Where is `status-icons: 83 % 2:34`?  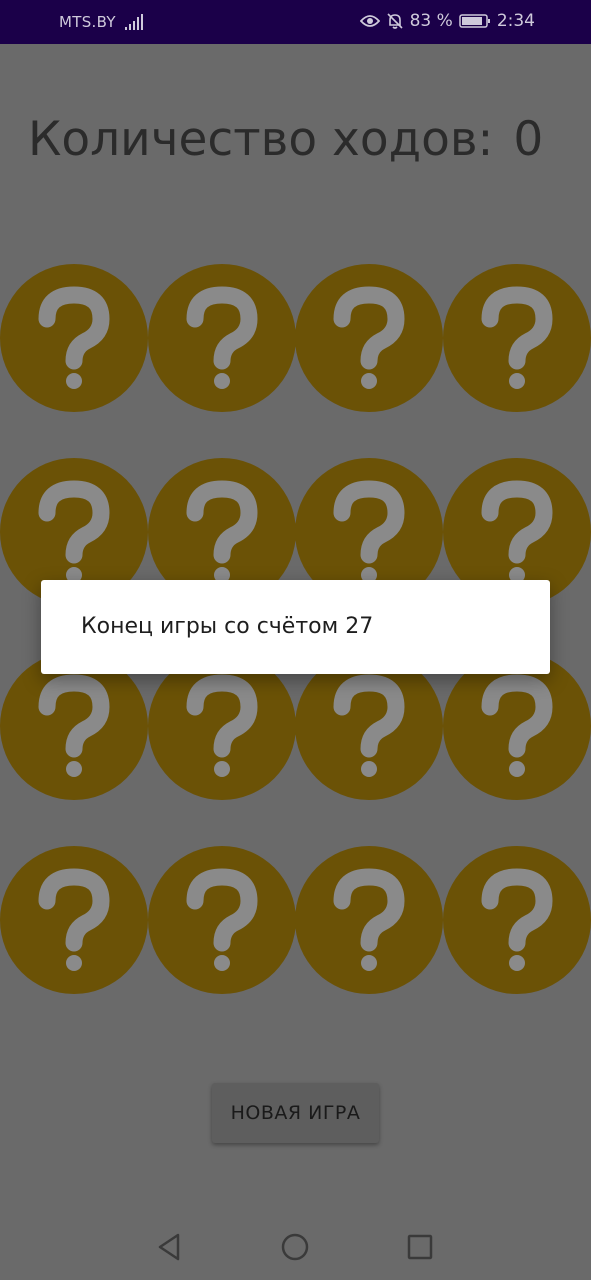
status-icons: 83 % 2:34 is located at coordinates (447, 21).